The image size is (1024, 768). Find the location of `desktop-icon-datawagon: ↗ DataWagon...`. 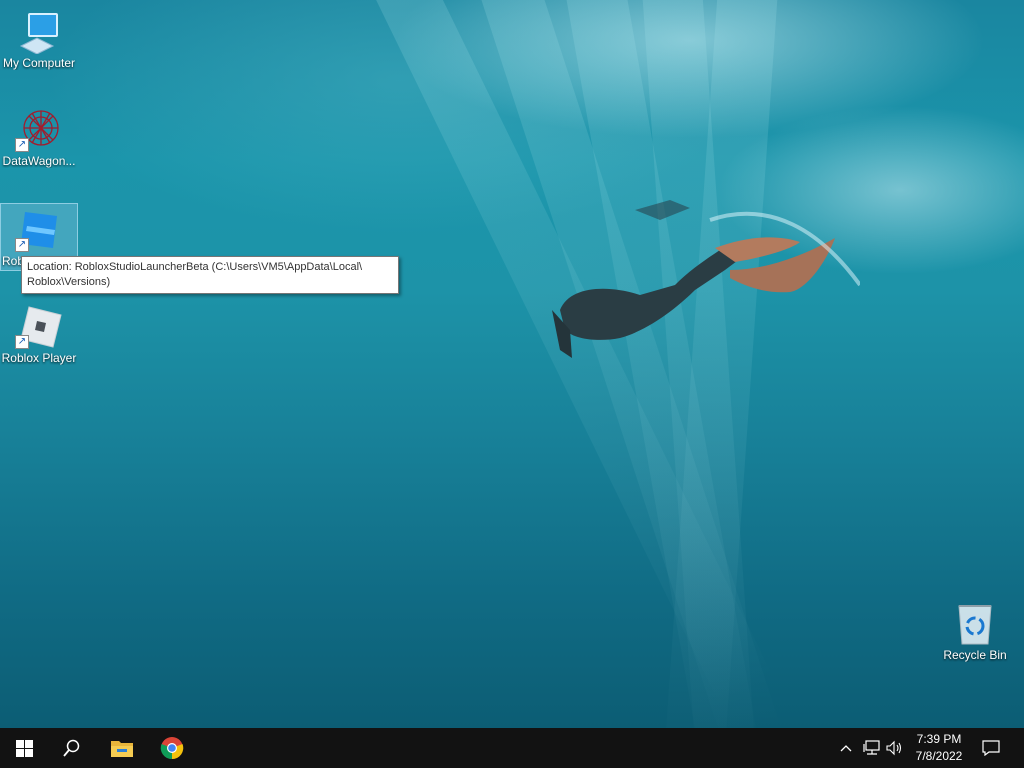

desktop-icon-datawagon: ↗ DataWagon... is located at coordinates (39, 137).